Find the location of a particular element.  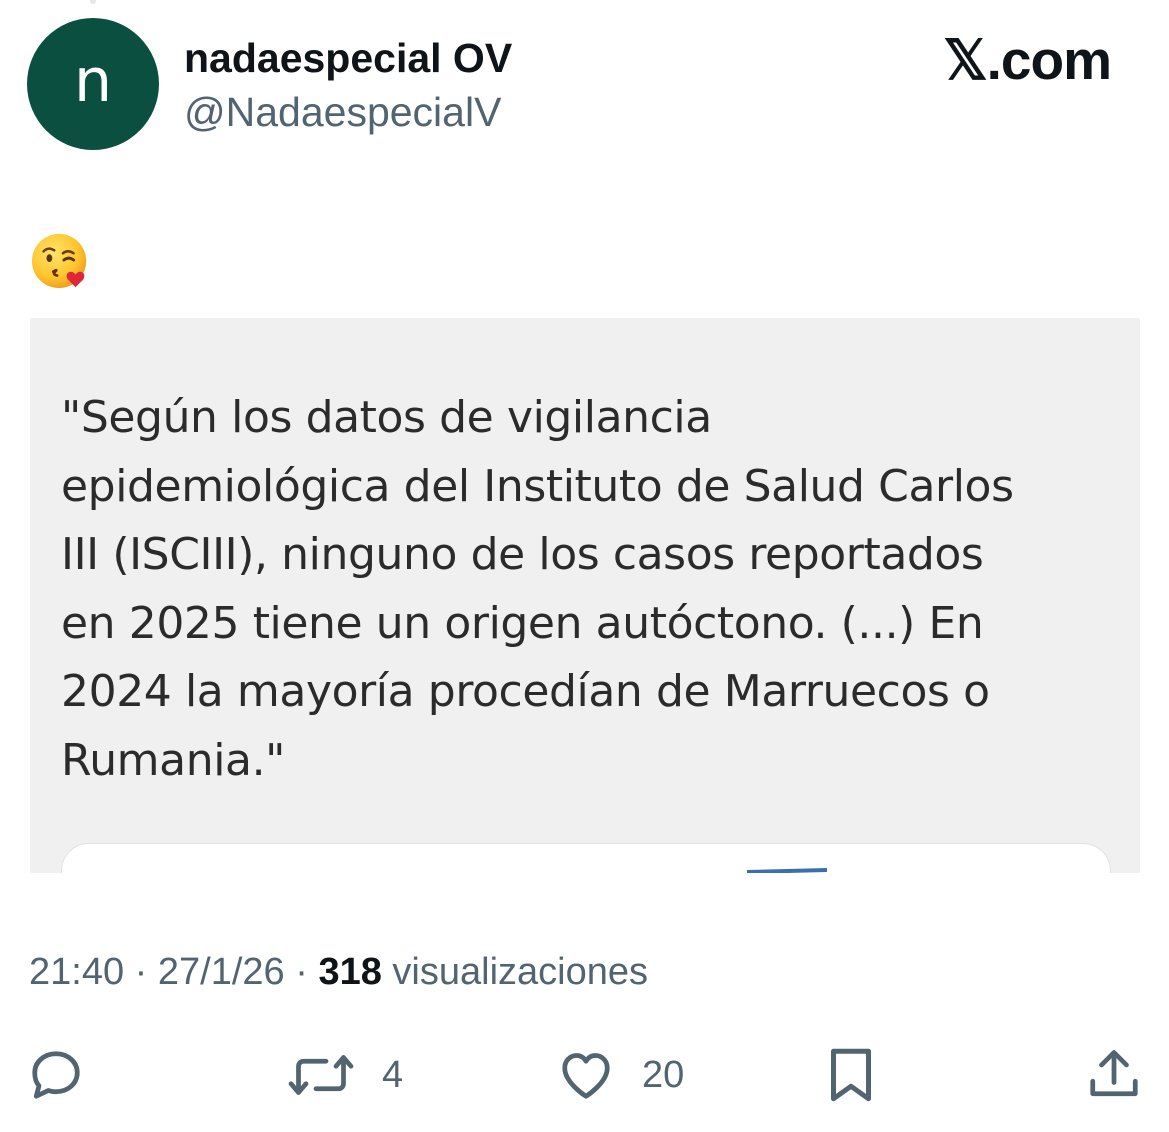

bookmark-icon is located at coordinates (851, 1075).